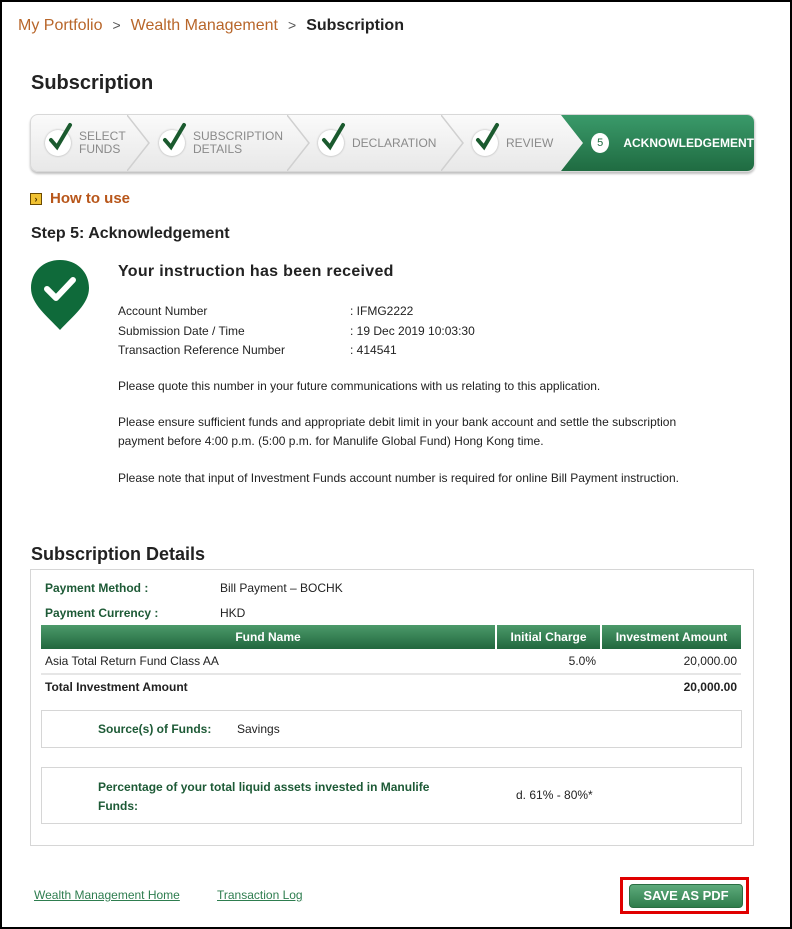 This screenshot has height=929, width=792. What do you see at coordinates (710, 687) in the screenshot?
I see `total-amount: 20,000.00` at bounding box center [710, 687].